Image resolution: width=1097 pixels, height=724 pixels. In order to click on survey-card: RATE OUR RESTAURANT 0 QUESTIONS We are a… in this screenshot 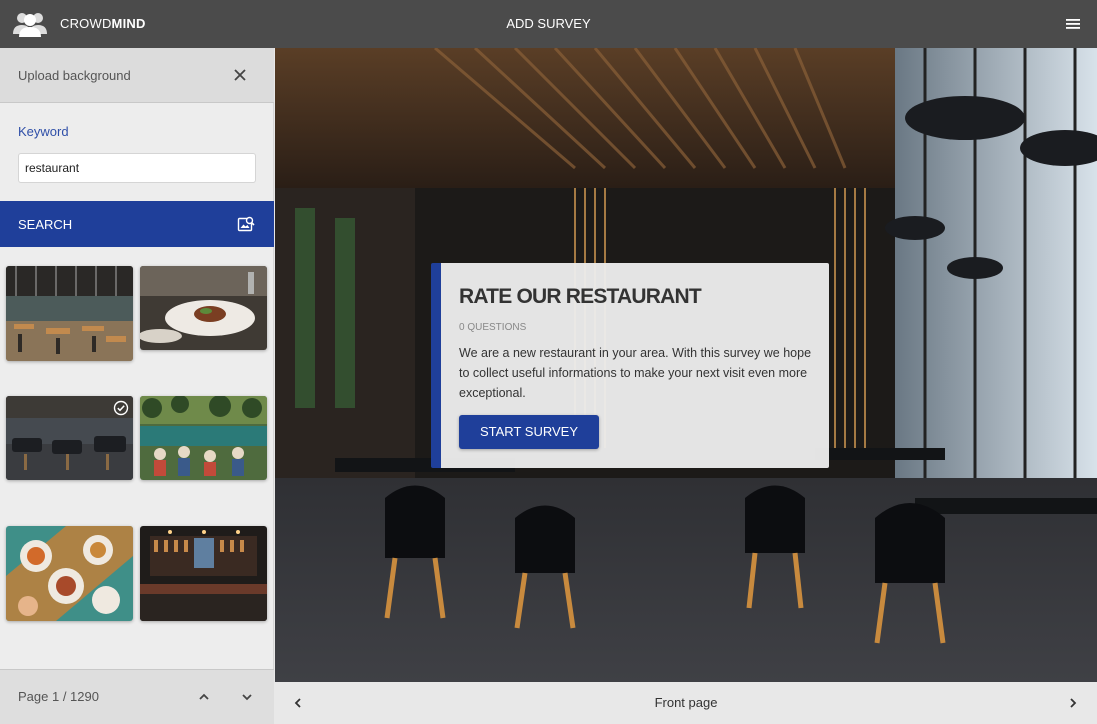, I will do `click(630, 365)`.